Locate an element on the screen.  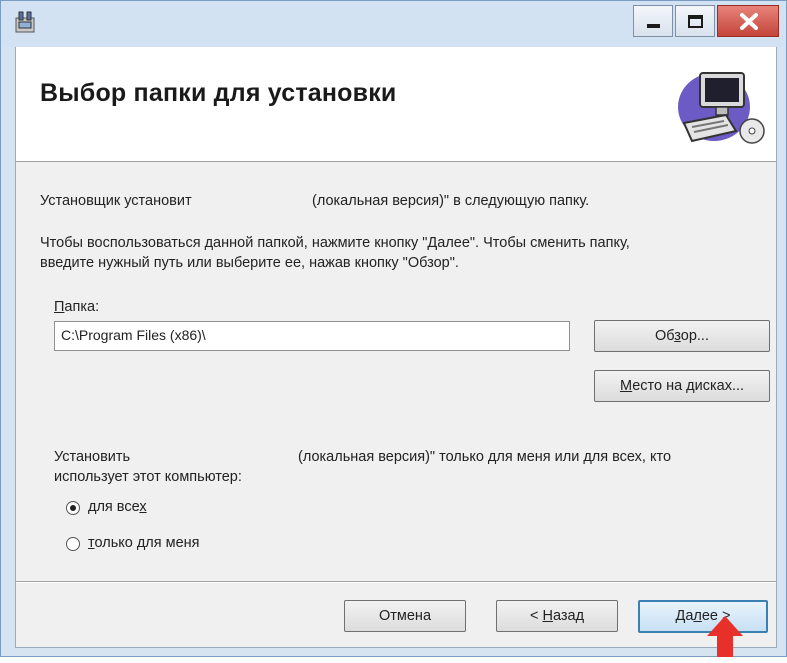
footer-separator is located at coordinates (396, 582).